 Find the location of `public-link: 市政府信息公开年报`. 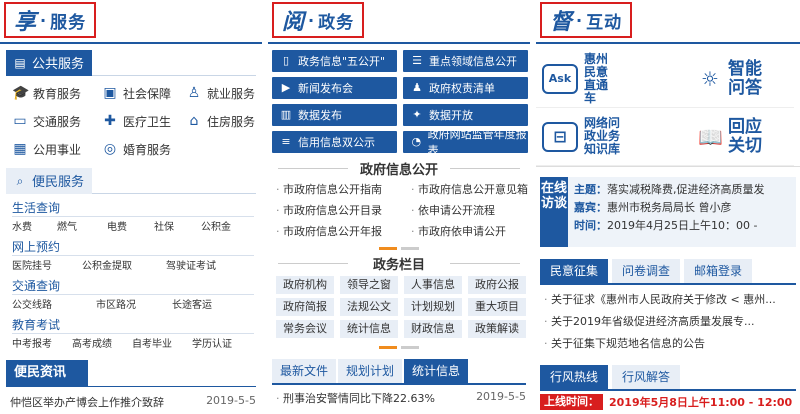

public-link: 市政府信息公开年报 is located at coordinates (343, 231).